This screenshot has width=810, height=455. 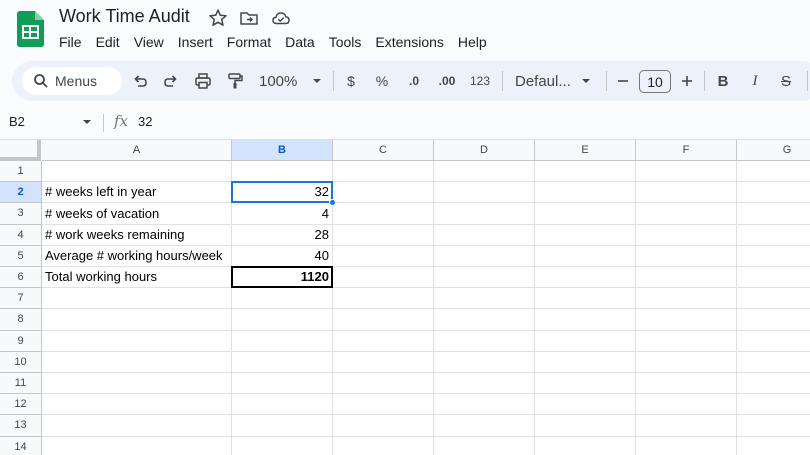 I want to click on redo-button, so click(x=171, y=81).